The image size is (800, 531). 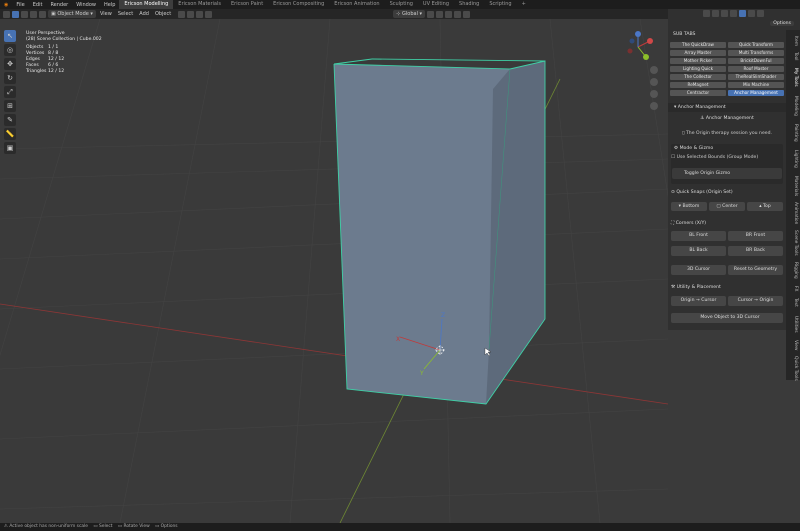 I want to click on pivot-point-icon, so click(x=431, y=14).